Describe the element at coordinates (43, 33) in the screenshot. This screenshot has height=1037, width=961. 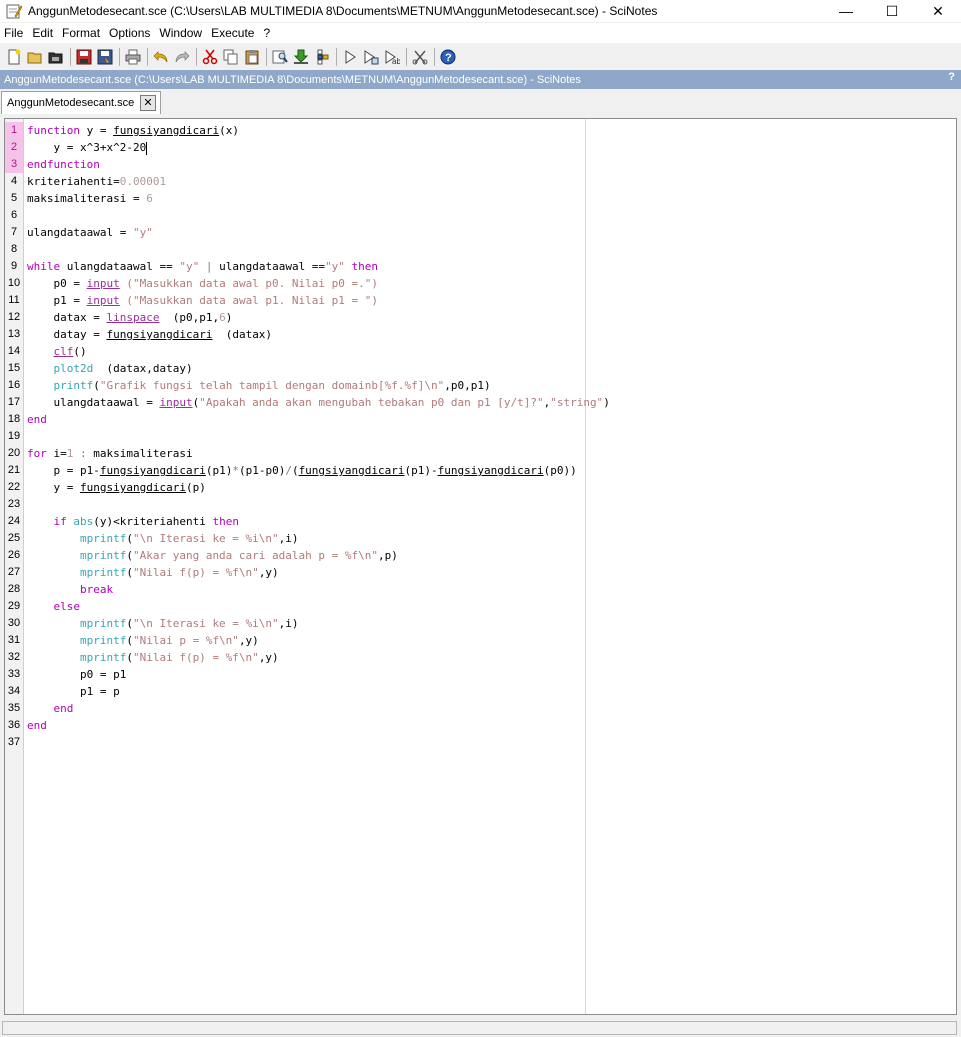
I see `menu-edit: Edit` at that location.